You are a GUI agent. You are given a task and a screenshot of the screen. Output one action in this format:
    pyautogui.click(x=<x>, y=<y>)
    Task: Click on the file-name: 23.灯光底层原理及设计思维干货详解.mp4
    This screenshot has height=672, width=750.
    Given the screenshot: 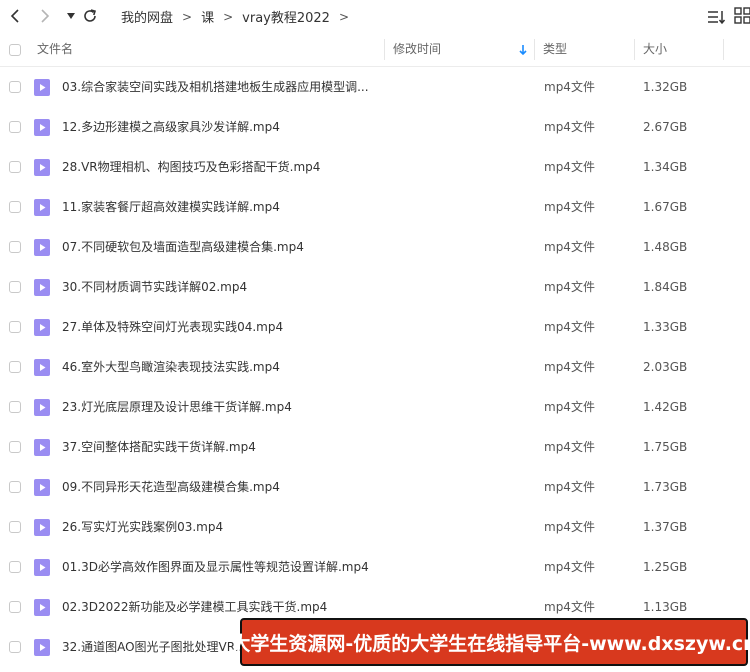 What is the action you would take?
    pyautogui.click(x=177, y=407)
    